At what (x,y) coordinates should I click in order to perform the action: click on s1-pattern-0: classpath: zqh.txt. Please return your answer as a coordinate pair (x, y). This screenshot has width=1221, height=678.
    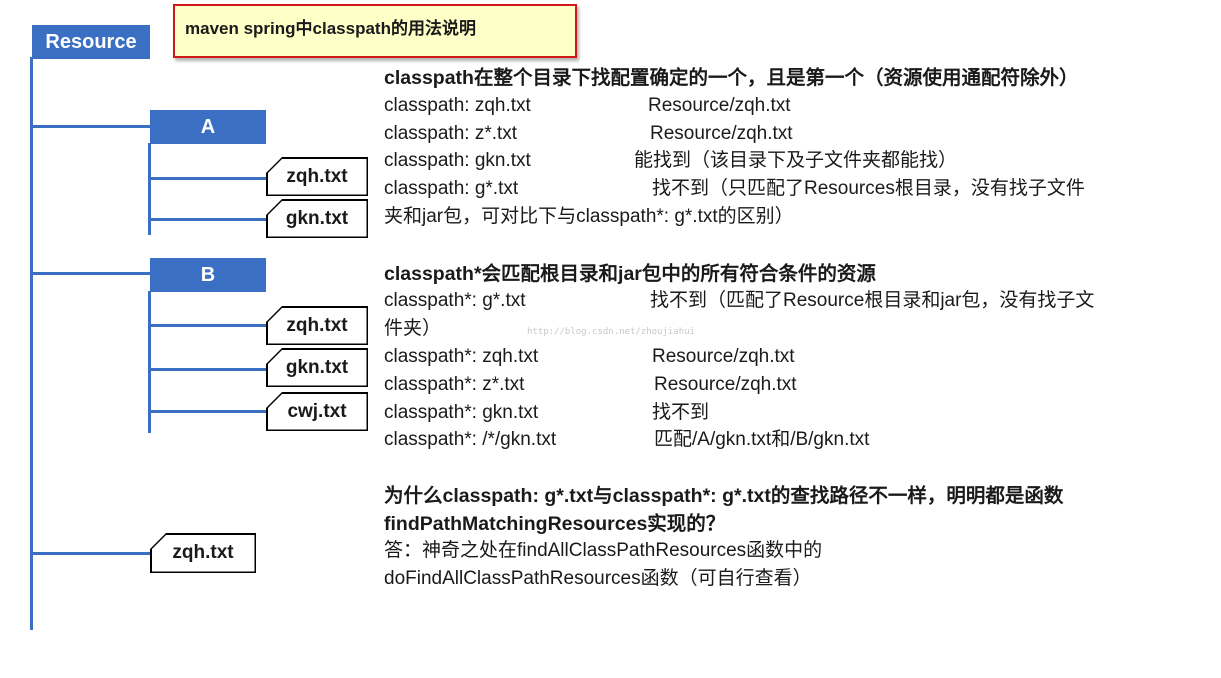
    Looking at the image, I should click on (457, 105).